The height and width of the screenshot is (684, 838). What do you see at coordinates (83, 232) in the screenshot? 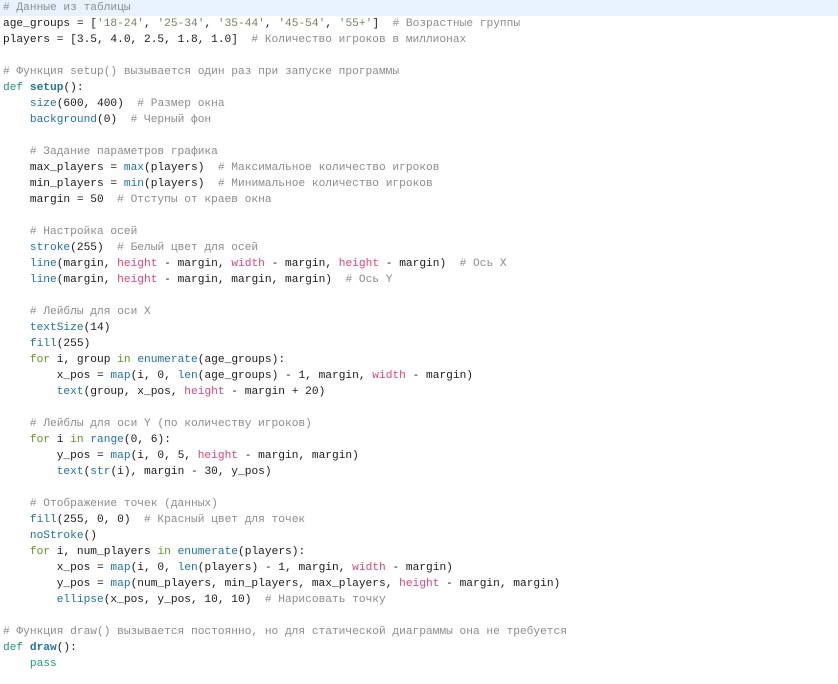
I see `code-comment: # Настройка осей` at bounding box center [83, 232].